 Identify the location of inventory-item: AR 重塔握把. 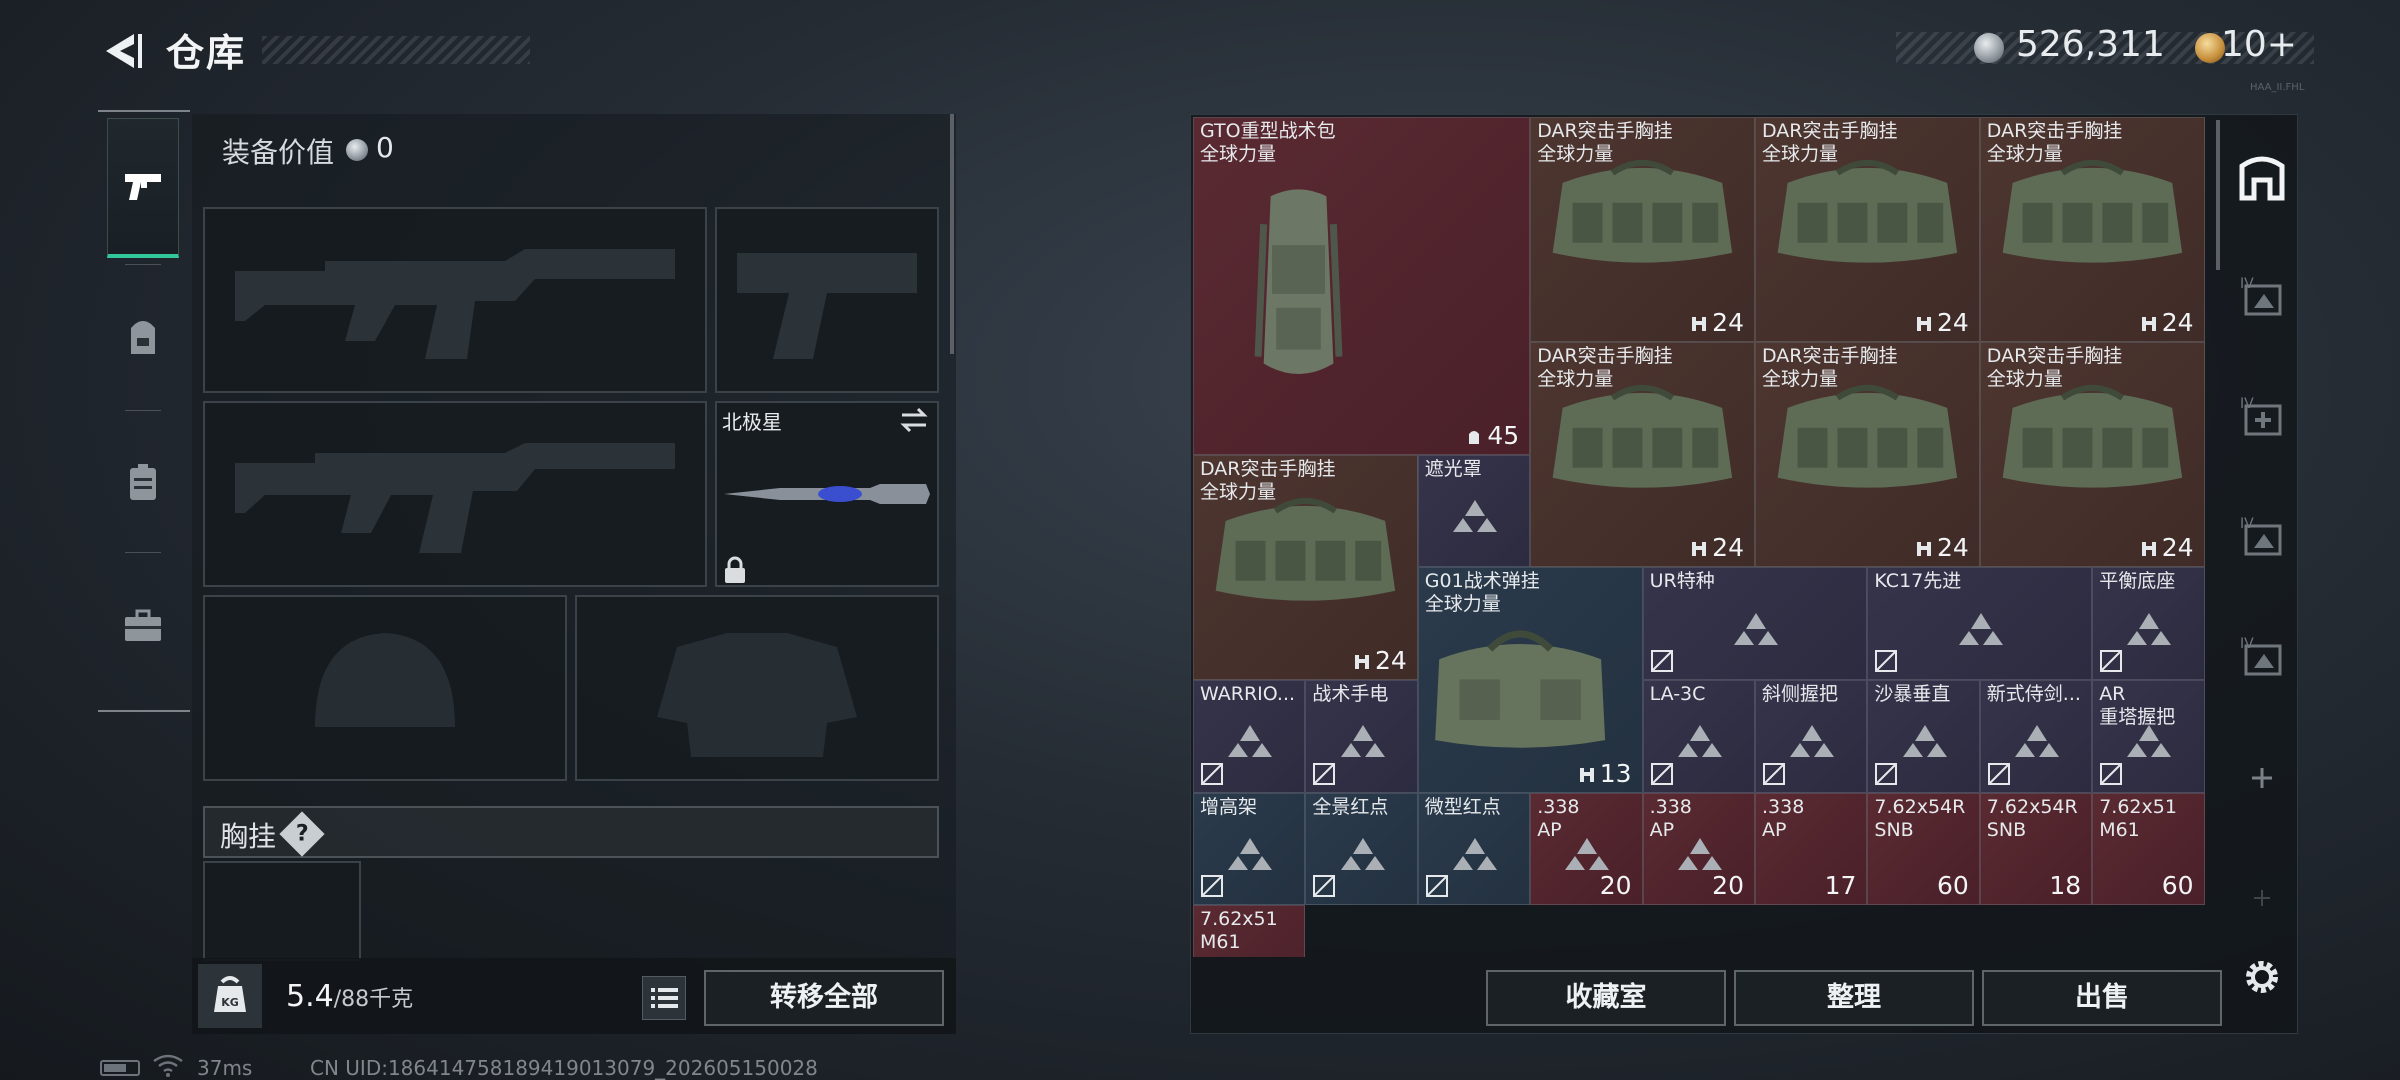
(2148, 736).